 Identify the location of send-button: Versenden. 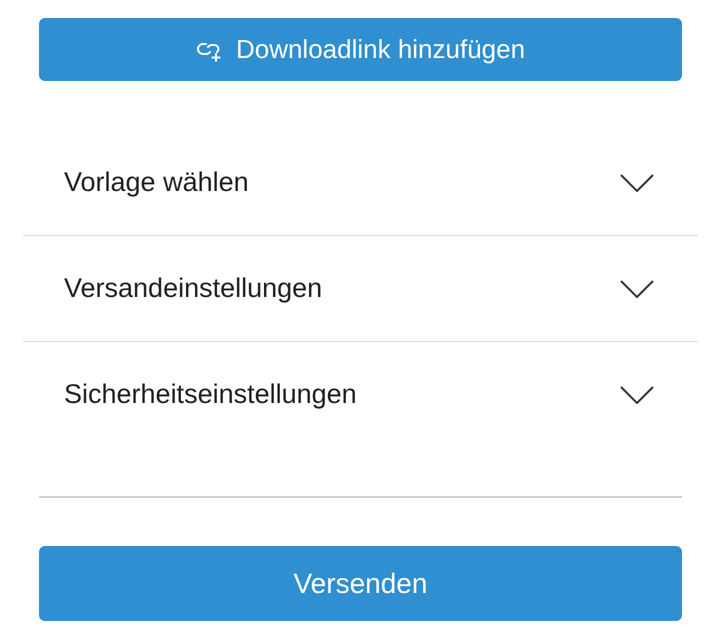
(360, 583).